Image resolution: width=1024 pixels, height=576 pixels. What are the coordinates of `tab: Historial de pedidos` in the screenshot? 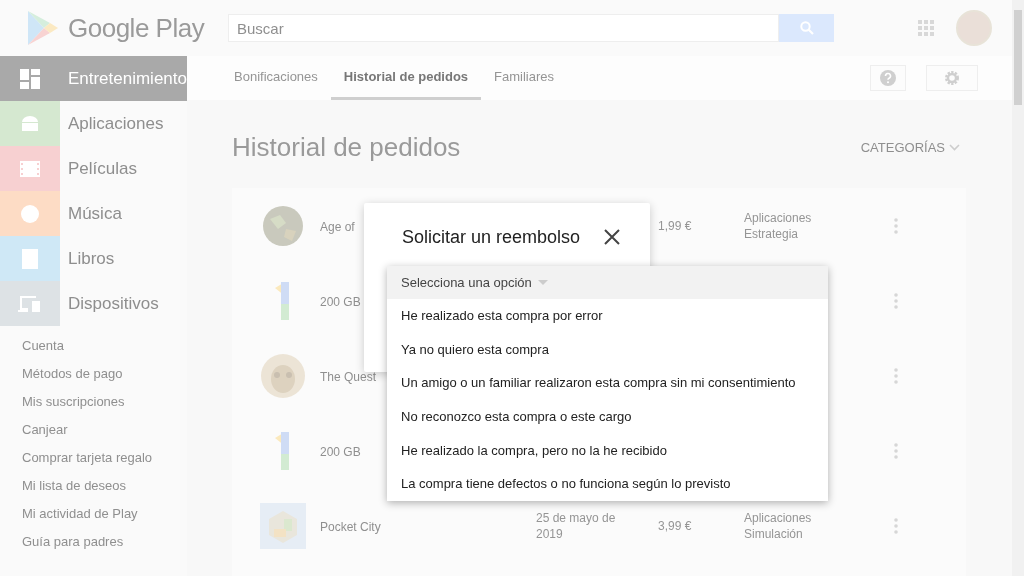 It's located at (406, 78).